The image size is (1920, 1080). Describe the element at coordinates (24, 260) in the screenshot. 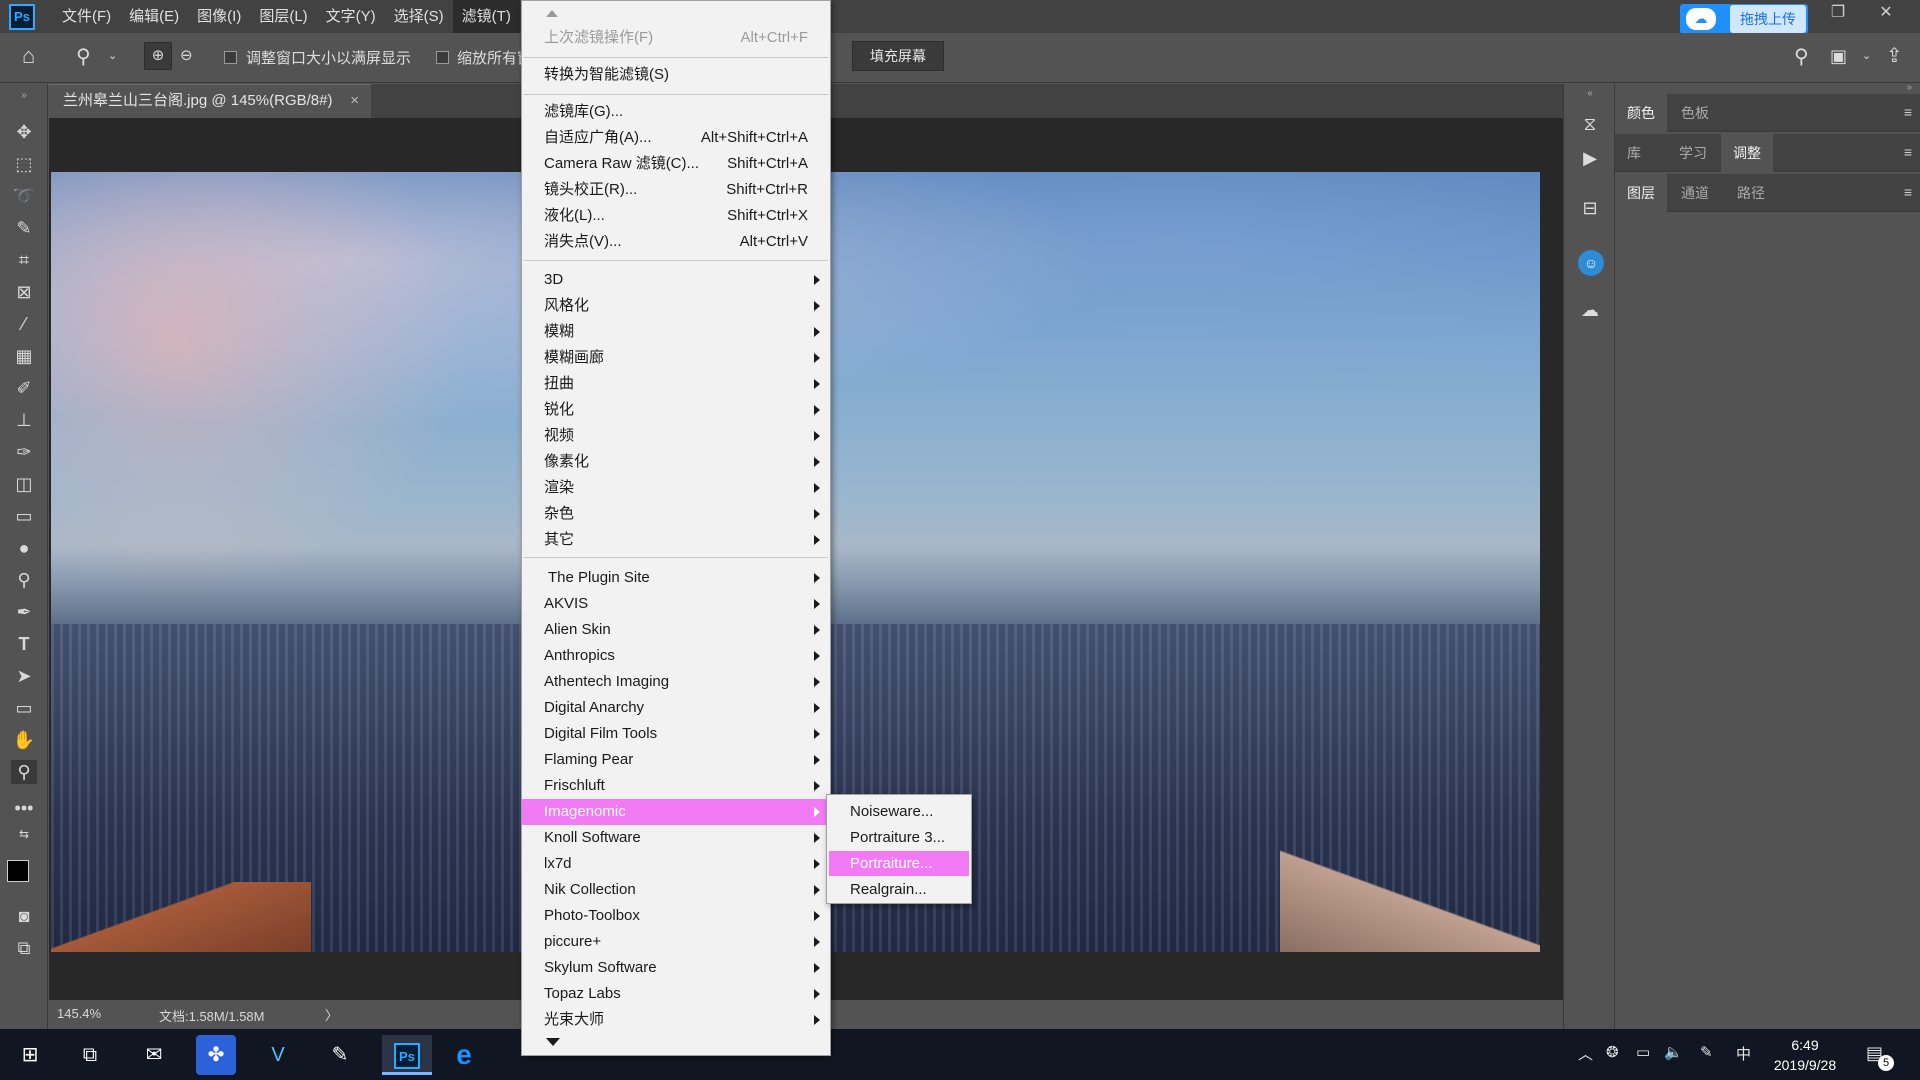

I see `crop-tool-icon: ⌗` at that location.